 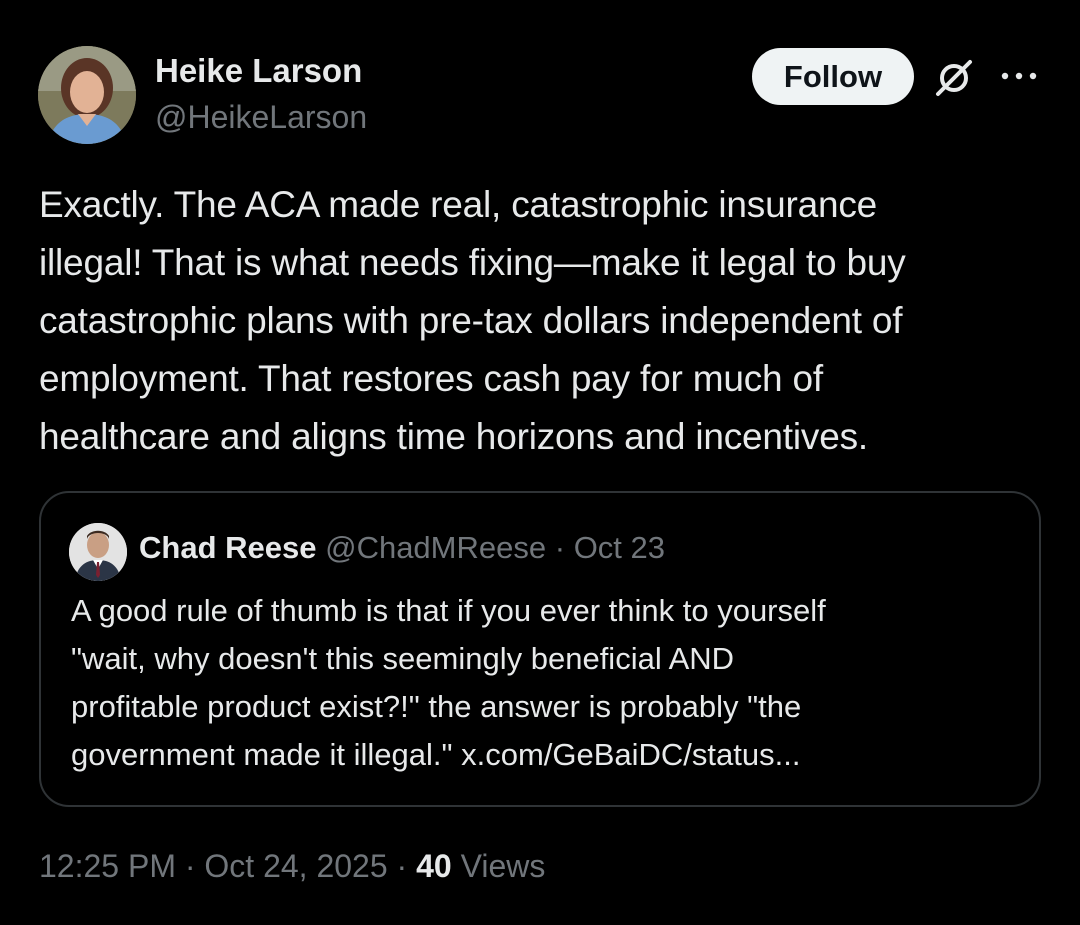 I want to click on views-count: 40, so click(x=434, y=866).